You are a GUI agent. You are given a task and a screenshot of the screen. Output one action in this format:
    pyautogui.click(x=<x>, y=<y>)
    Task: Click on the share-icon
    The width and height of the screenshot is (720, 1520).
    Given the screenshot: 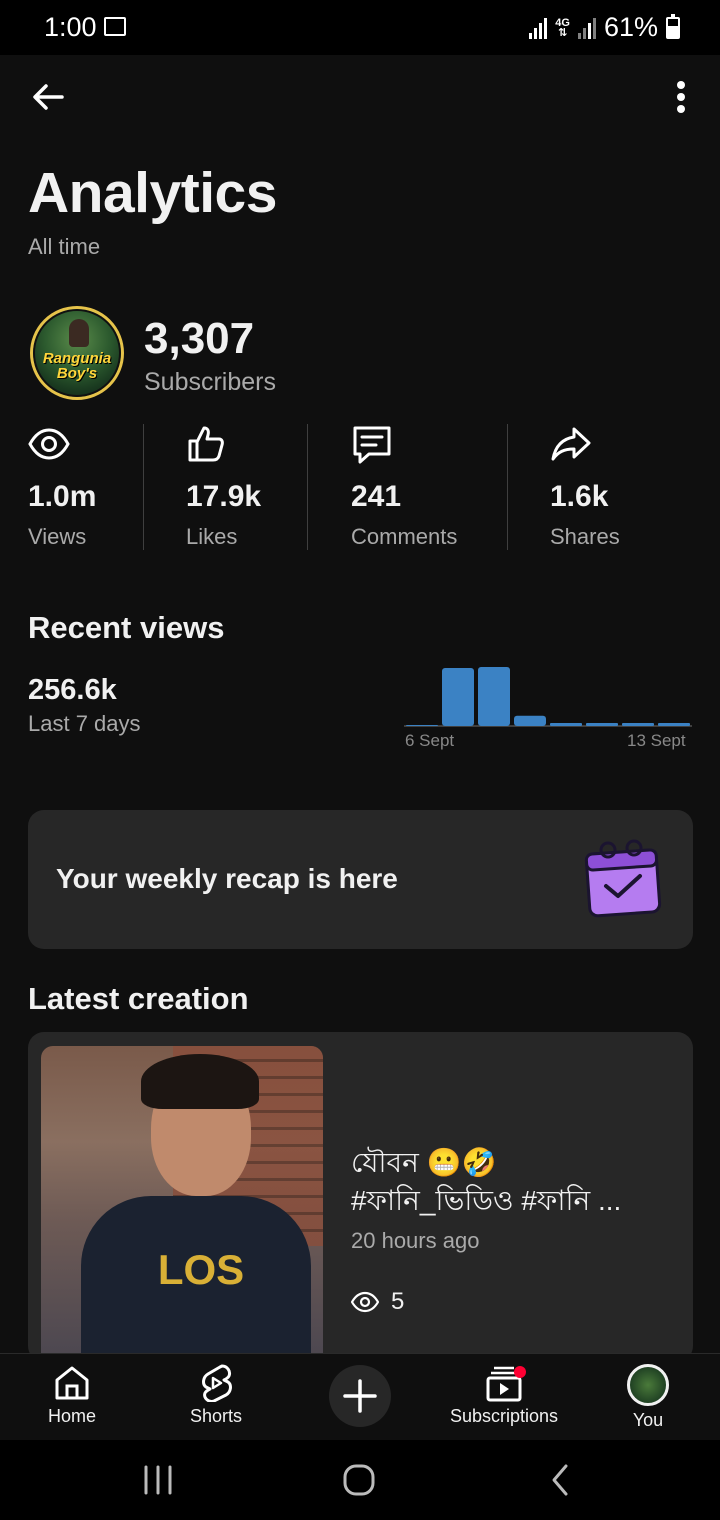 What is the action you would take?
    pyautogui.click(x=571, y=444)
    